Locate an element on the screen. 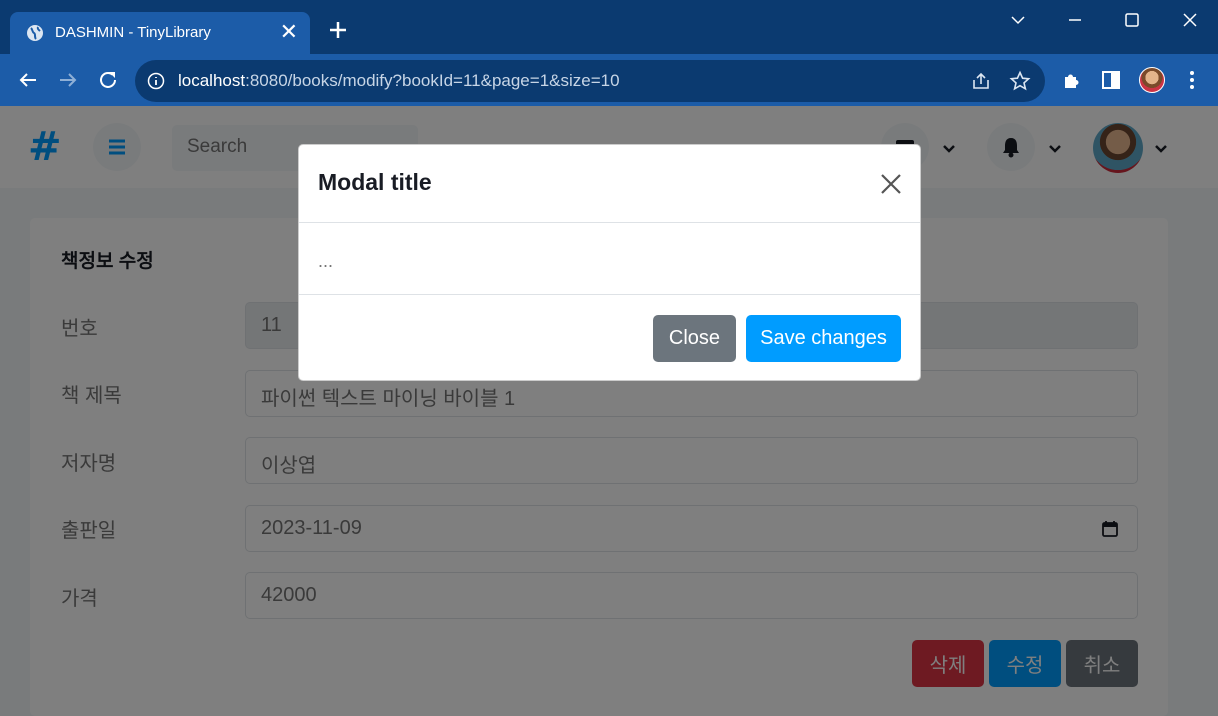 The height and width of the screenshot is (716, 1218). tab-close-icon: ✕ is located at coordinates (289, 32).